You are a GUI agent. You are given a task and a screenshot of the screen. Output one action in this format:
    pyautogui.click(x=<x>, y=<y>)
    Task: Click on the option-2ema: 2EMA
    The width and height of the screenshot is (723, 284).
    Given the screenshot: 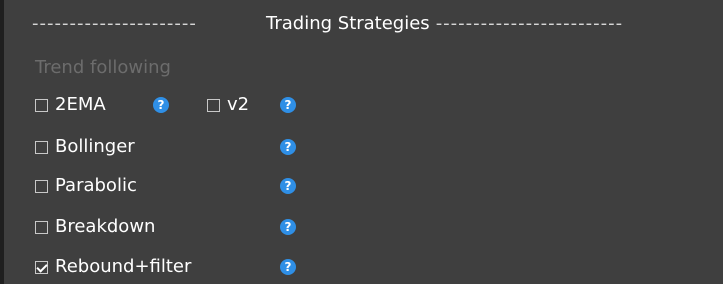 What is the action you would take?
    pyautogui.click(x=70, y=105)
    